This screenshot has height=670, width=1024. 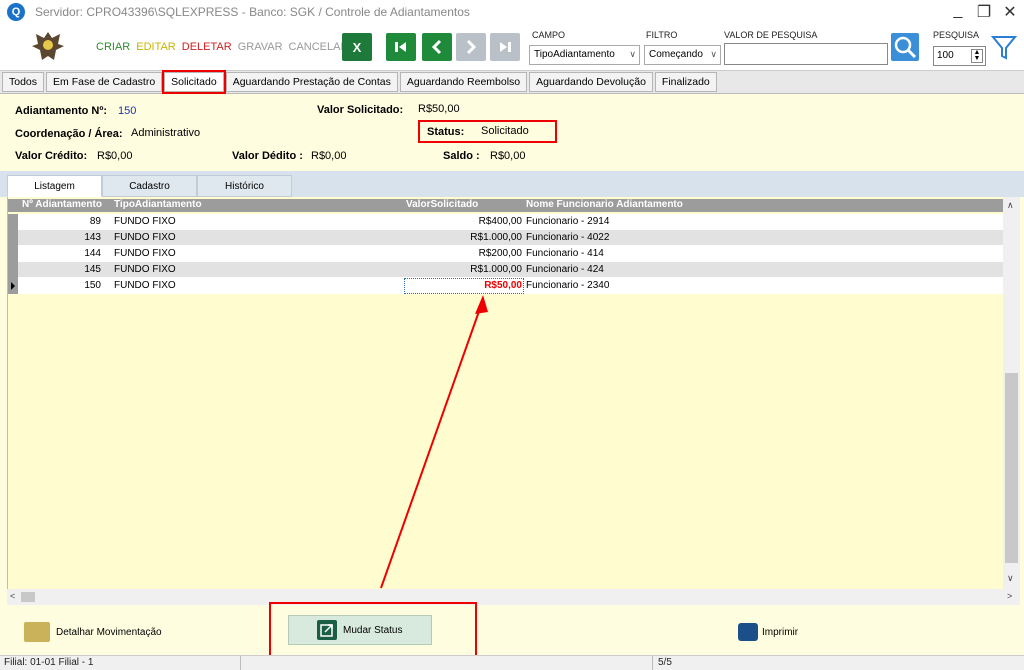 I want to click on campo-select: TipoAdiantamento ∨, so click(x=584, y=55).